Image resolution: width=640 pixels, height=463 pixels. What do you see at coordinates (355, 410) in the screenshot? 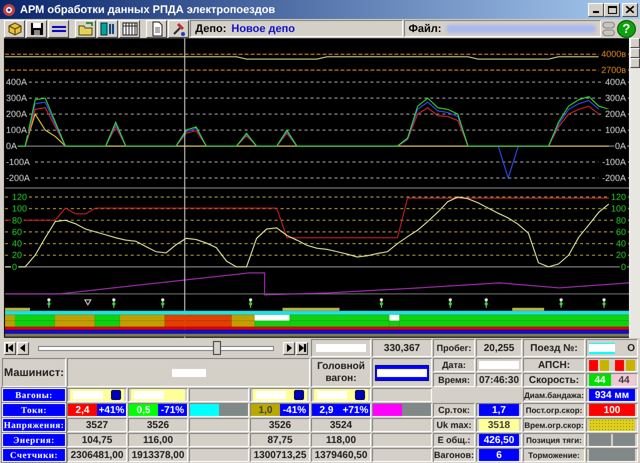
I see `current-percent: +71%` at bounding box center [355, 410].